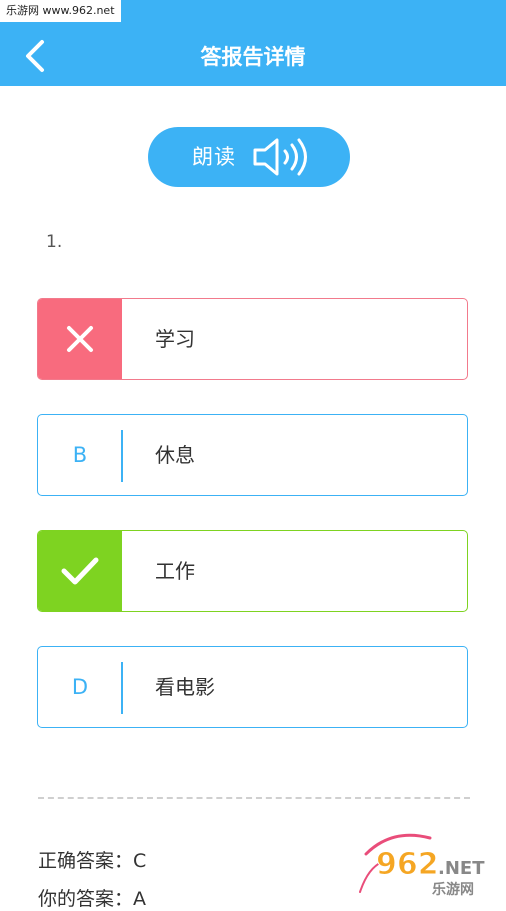 This screenshot has width=506, height=911. I want to click on your-answer: 你的答案：A, so click(92, 899).